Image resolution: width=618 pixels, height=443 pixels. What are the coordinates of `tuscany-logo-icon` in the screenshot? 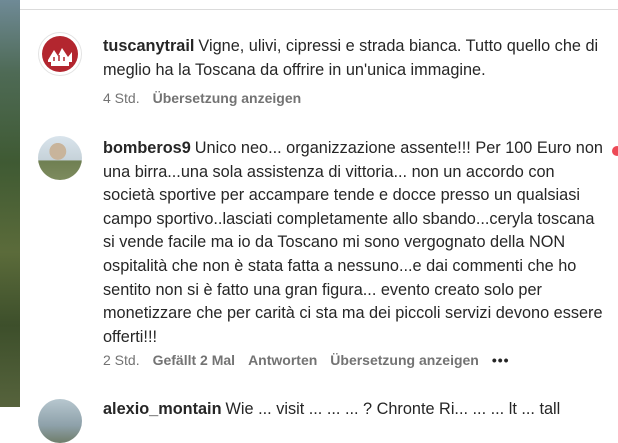 It's located at (60, 54).